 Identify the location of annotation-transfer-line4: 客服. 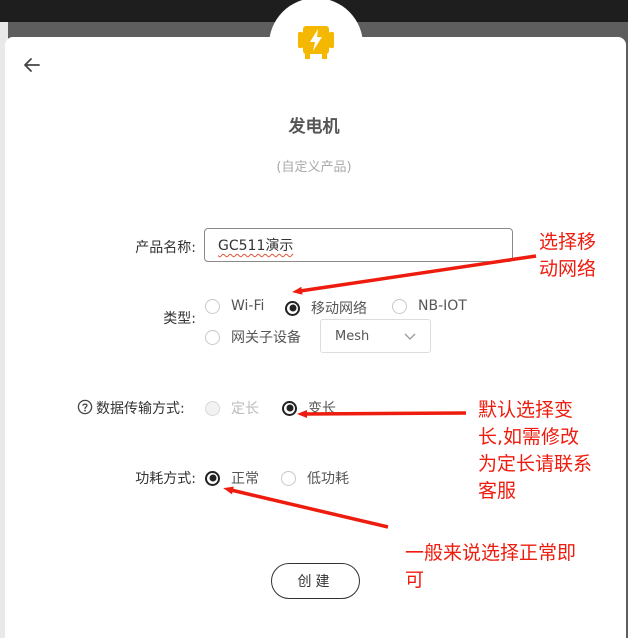
(497, 491).